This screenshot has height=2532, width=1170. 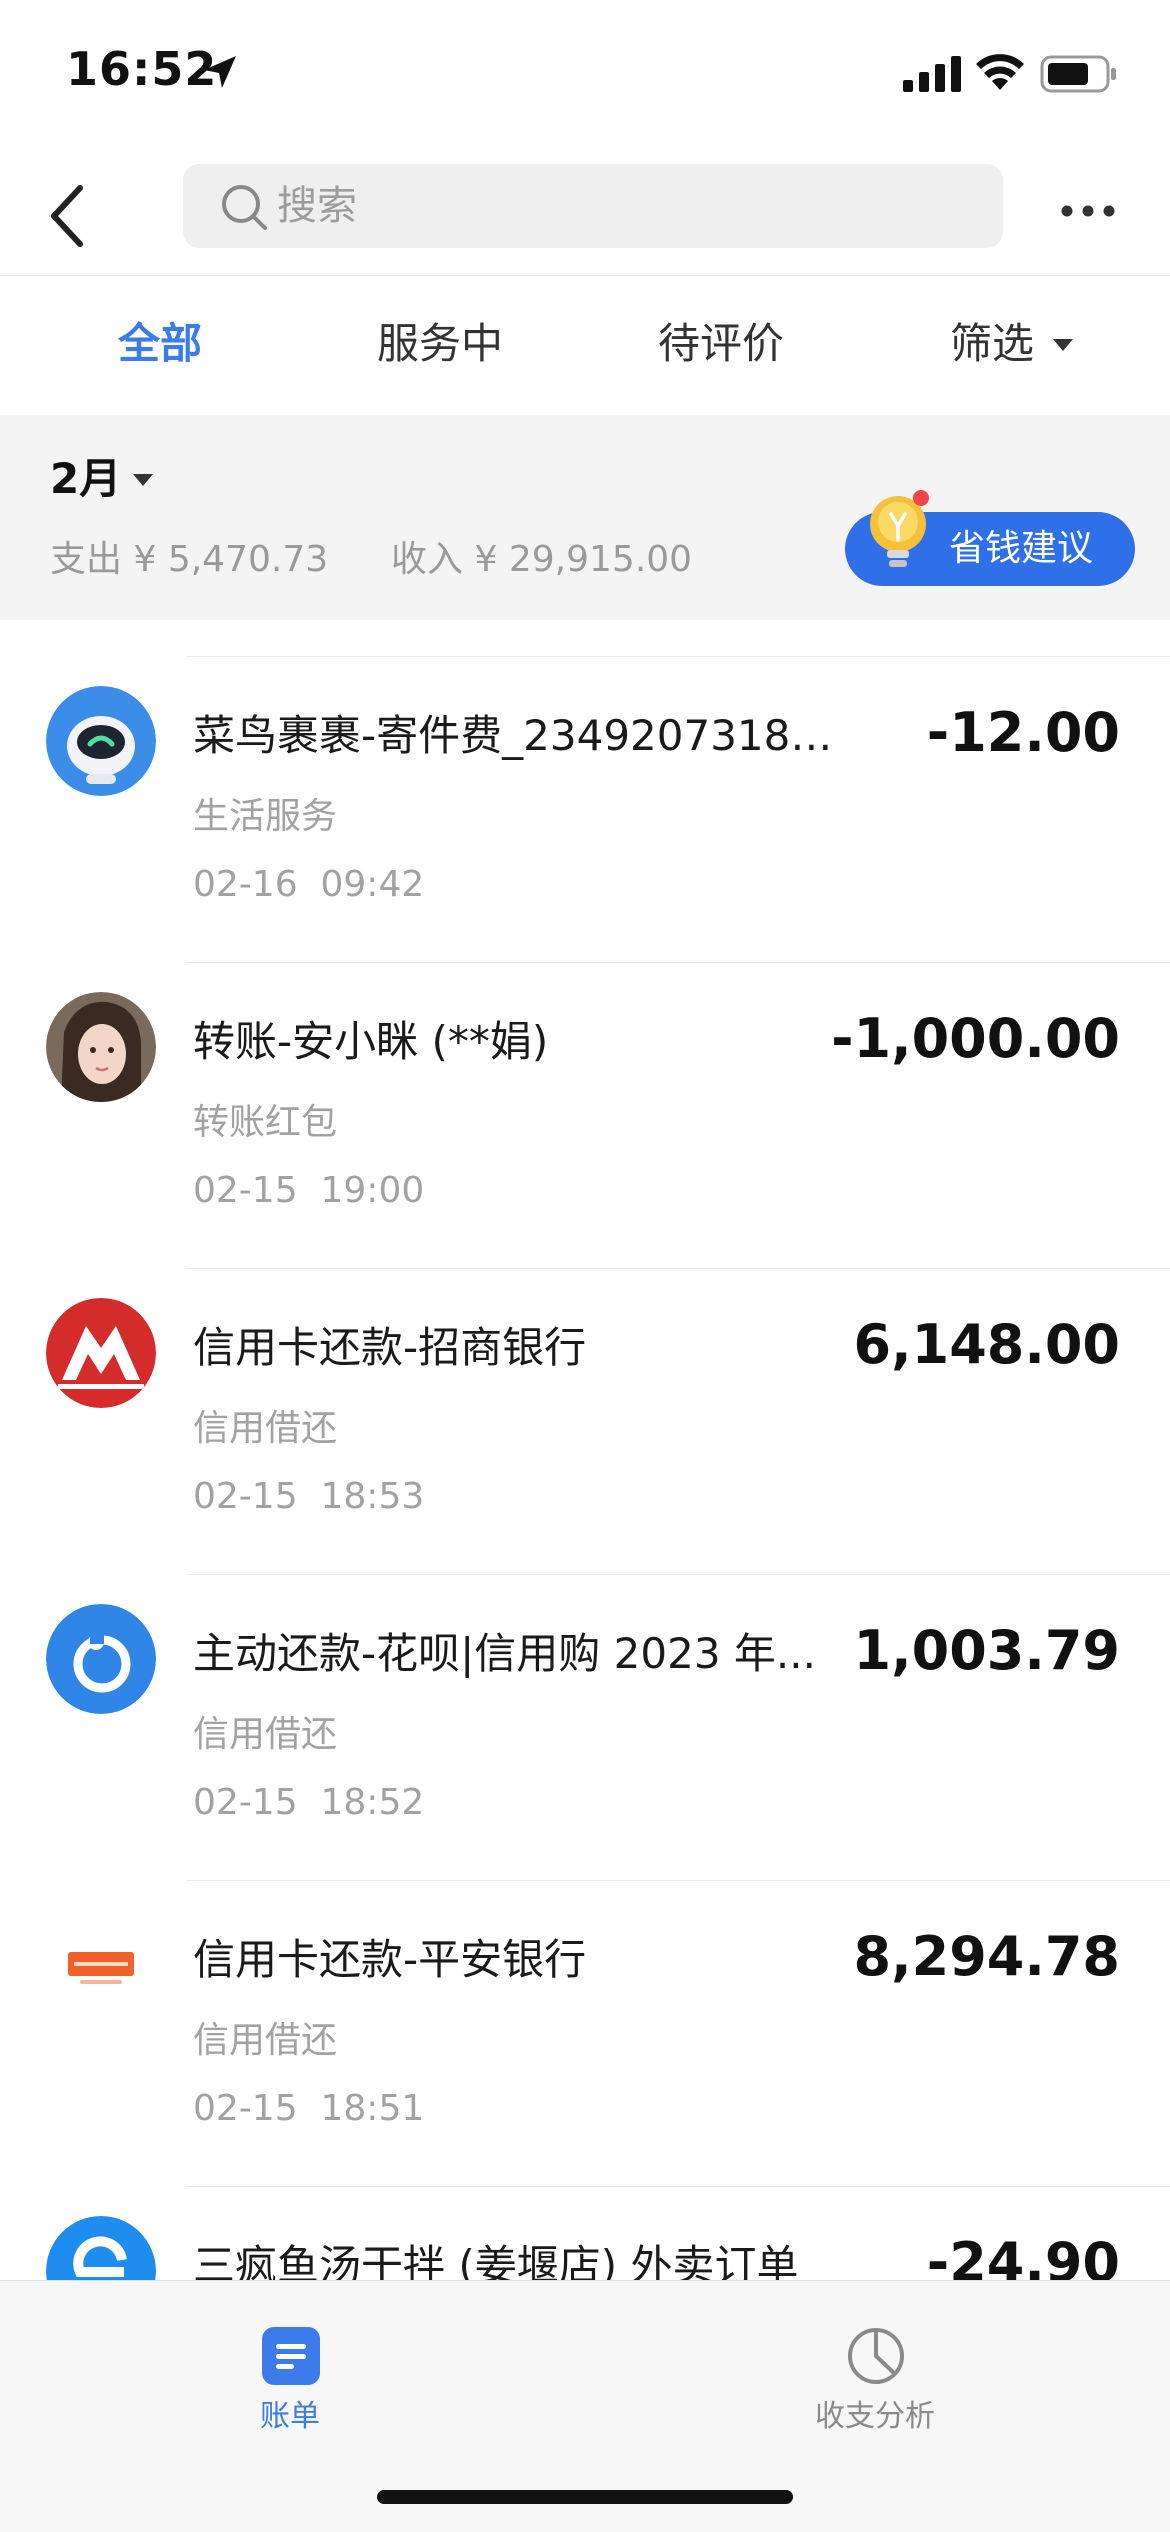 I want to click on more-dots-icon, so click(x=1088, y=211).